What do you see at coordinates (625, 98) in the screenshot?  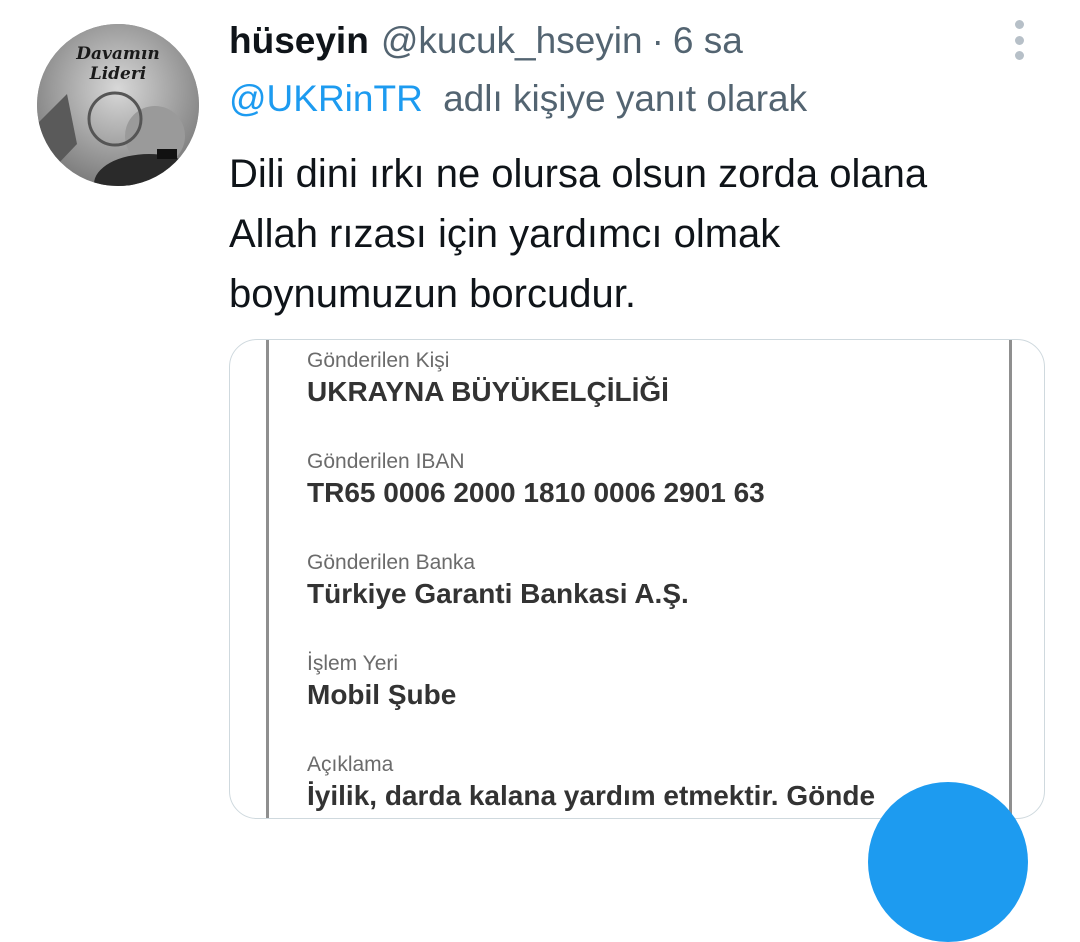 I see `reply-suffix: adlı kişiye yanıt olarak` at bounding box center [625, 98].